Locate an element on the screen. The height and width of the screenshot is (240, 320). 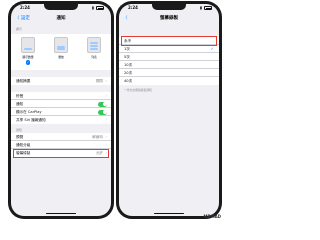
option-label: 5次 is located at coordinates (127, 57).